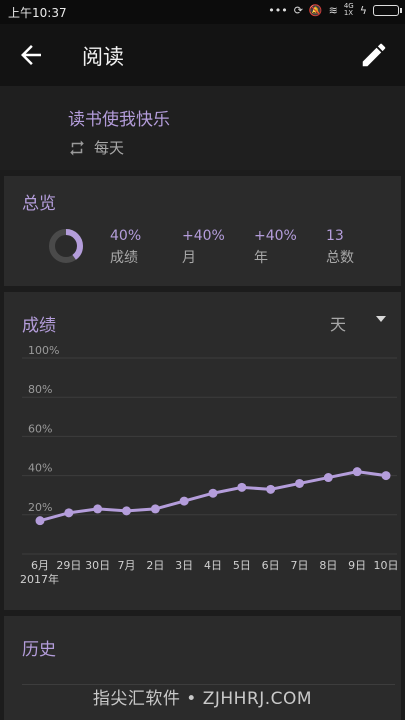 The height and width of the screenshot is (720, 405). I want to click on overview-title: 总览, so click(39, 204).